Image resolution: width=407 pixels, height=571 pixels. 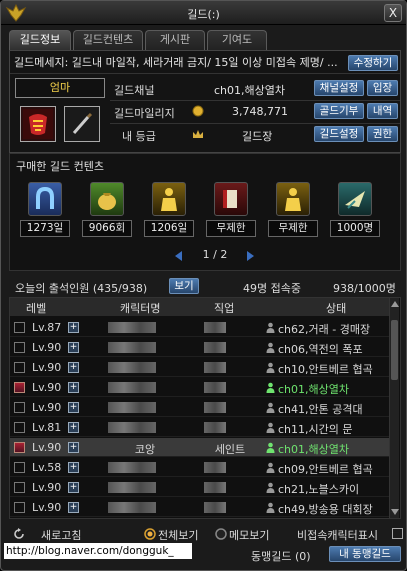 What do you see at coordinates (215, 254) in the screenshot?
I see `page-indicator: 1 / 2` at bounding box center [215, 254].